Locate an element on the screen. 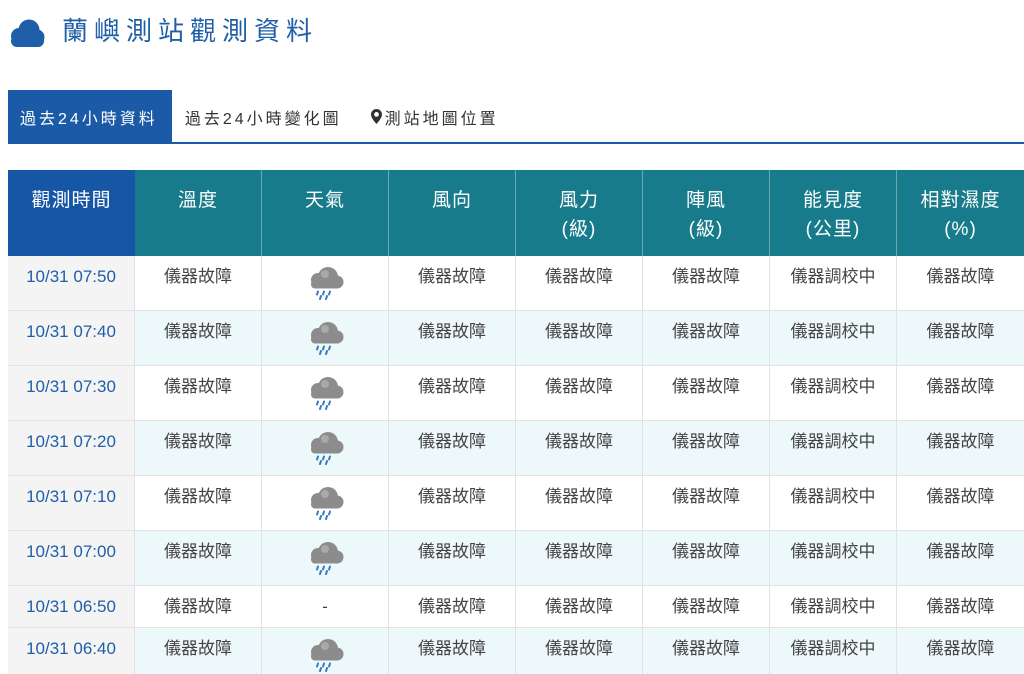 This screenshot has width=1024, height=674. tab-station-map: 測站地圖位置 is located at coordinates (433, 116).